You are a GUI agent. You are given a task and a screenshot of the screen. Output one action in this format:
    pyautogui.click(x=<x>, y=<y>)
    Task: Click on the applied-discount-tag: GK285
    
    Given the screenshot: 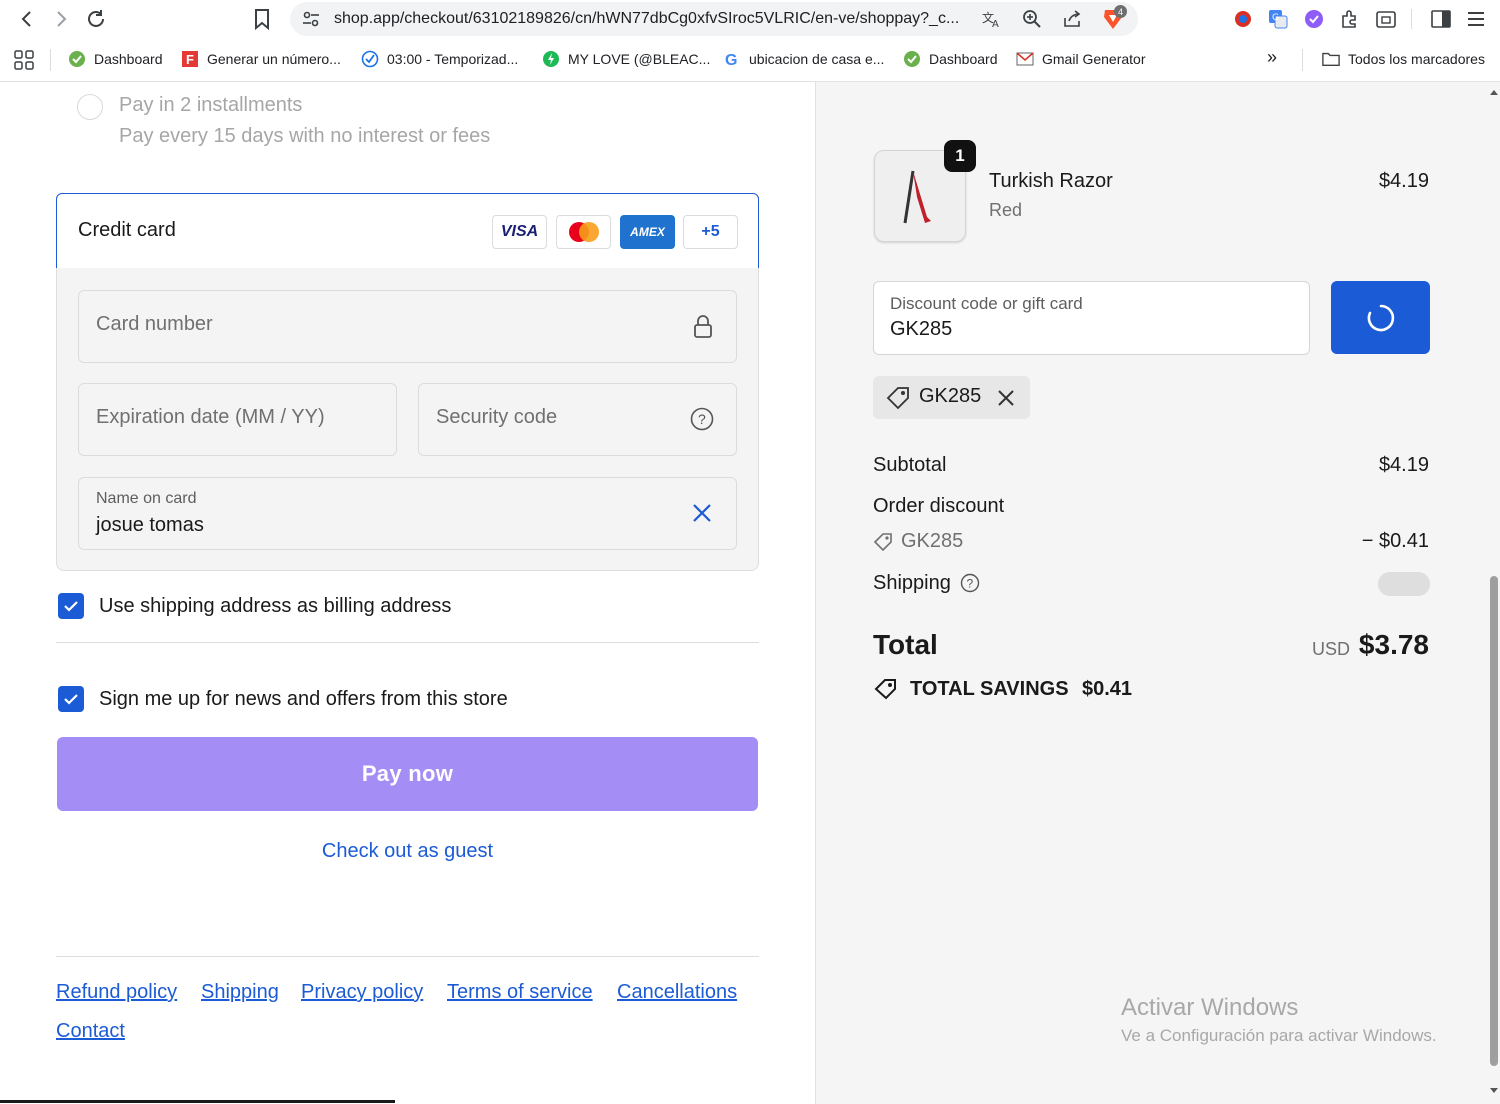 What is the action you would take?
    pyautogui.click(x=951, y=397)
    